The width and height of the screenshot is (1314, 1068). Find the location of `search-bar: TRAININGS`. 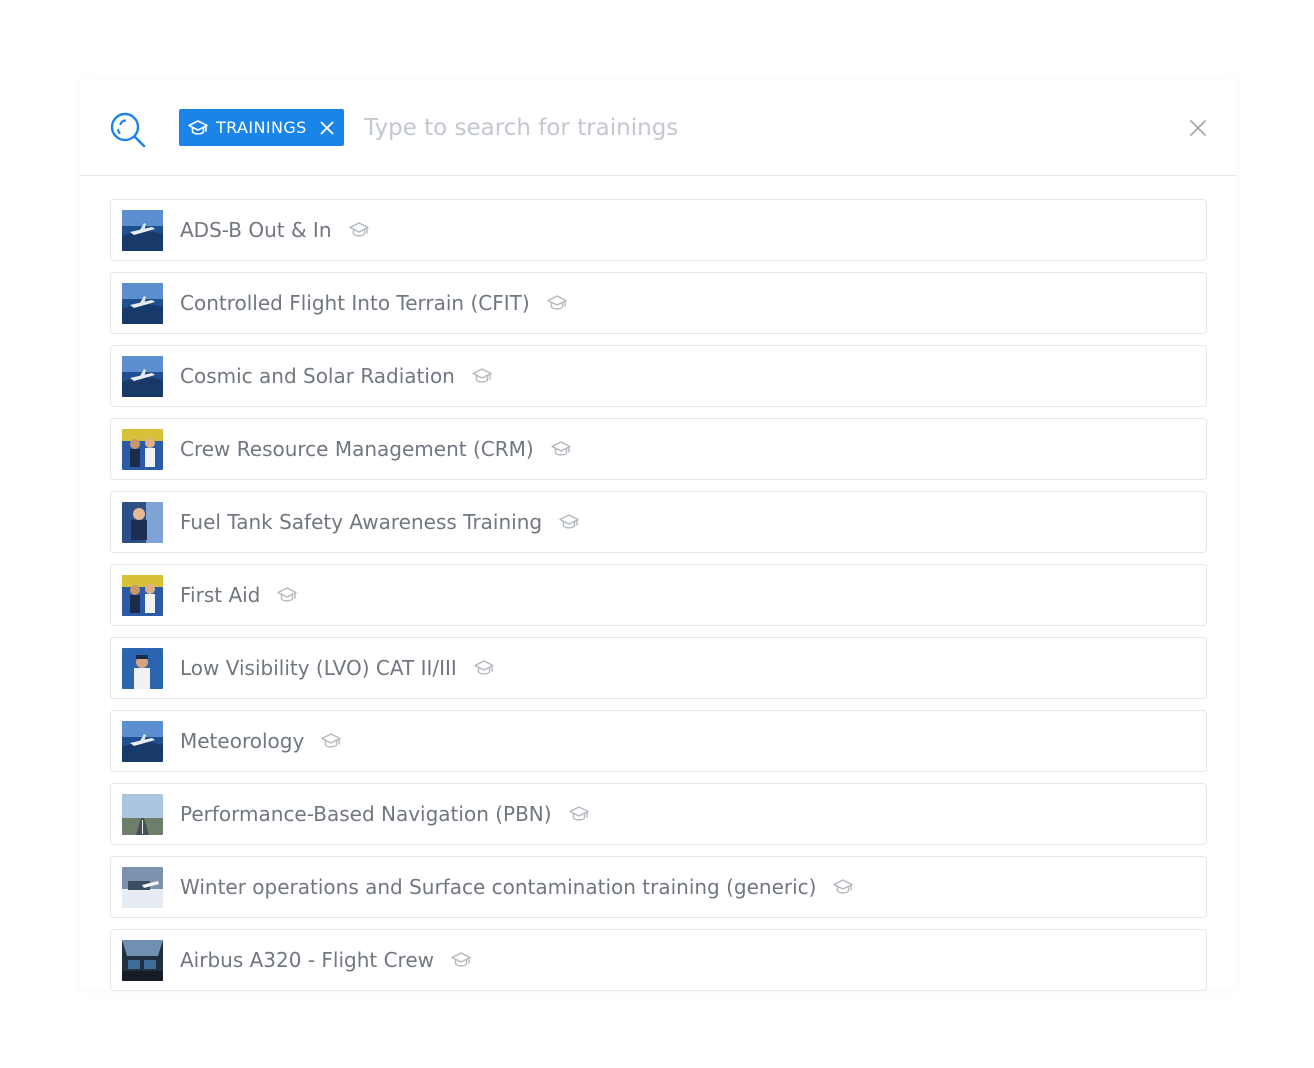

search-bar: TRAININGS is located at coordinates (658, 127).